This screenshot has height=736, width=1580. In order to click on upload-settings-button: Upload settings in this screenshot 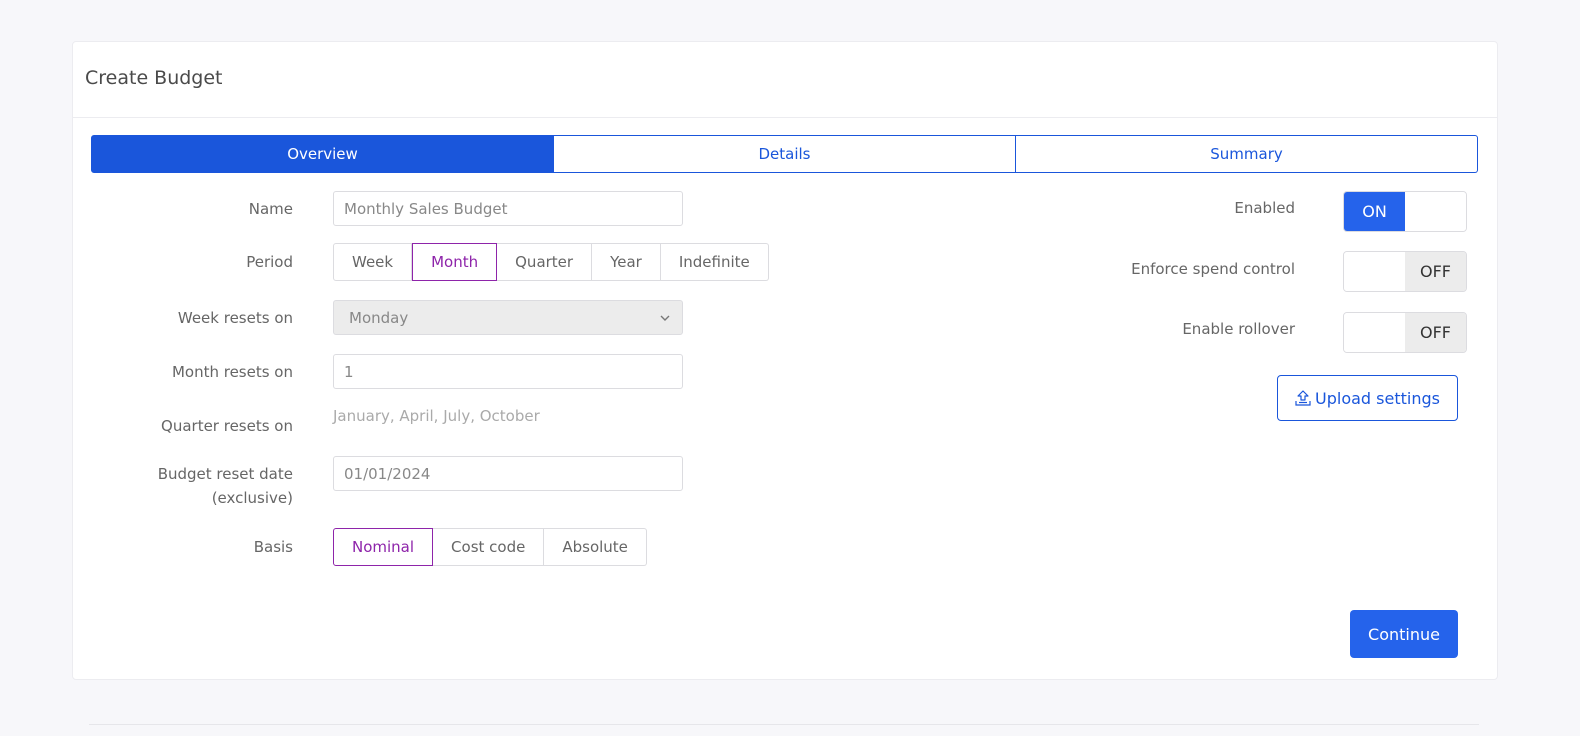, I will do `click(1367, 398)`.